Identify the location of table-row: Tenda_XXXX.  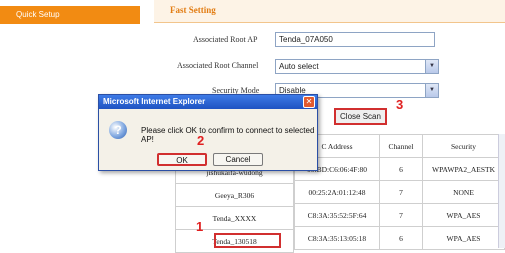
(234, 218).